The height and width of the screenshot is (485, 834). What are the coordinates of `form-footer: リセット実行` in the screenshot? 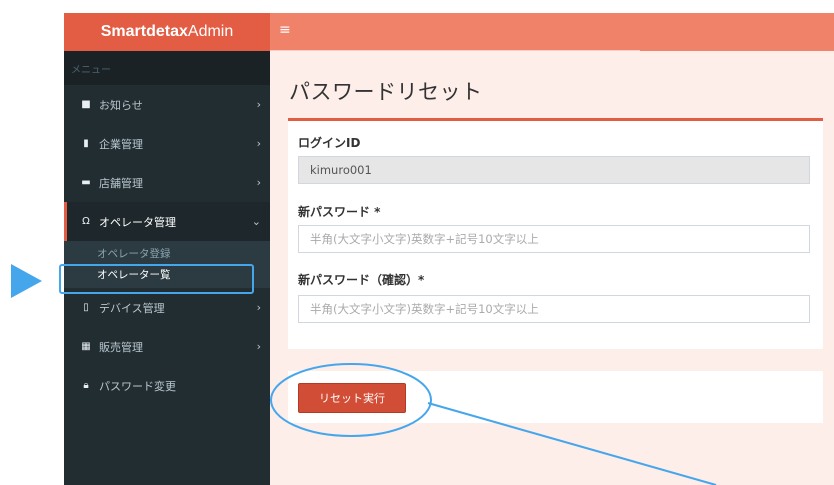 It's located at (555, 397).